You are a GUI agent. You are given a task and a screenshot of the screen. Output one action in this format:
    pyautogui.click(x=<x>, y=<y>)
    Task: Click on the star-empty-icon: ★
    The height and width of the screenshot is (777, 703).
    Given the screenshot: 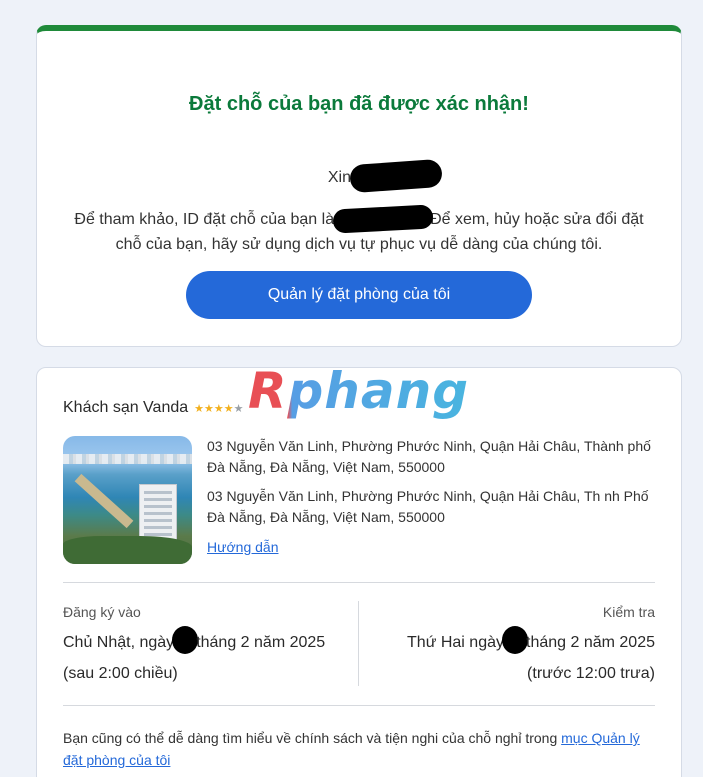 What is the action you would take?
    pyautogui.click(x=238, y=408)
    